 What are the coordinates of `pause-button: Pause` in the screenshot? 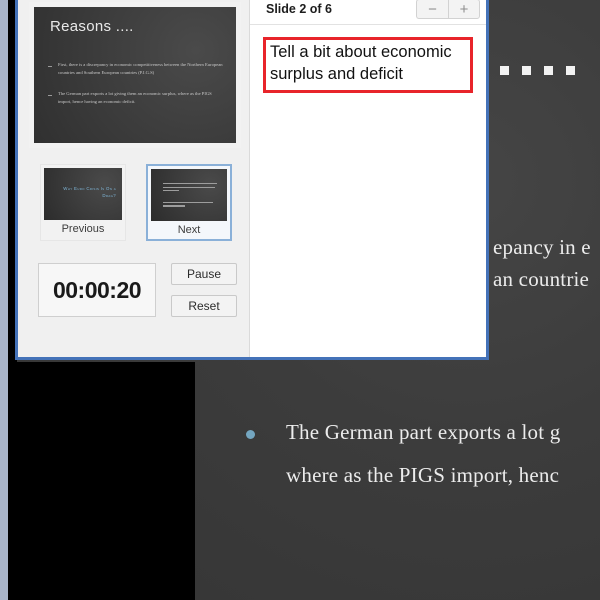 It's located at (204, 274).